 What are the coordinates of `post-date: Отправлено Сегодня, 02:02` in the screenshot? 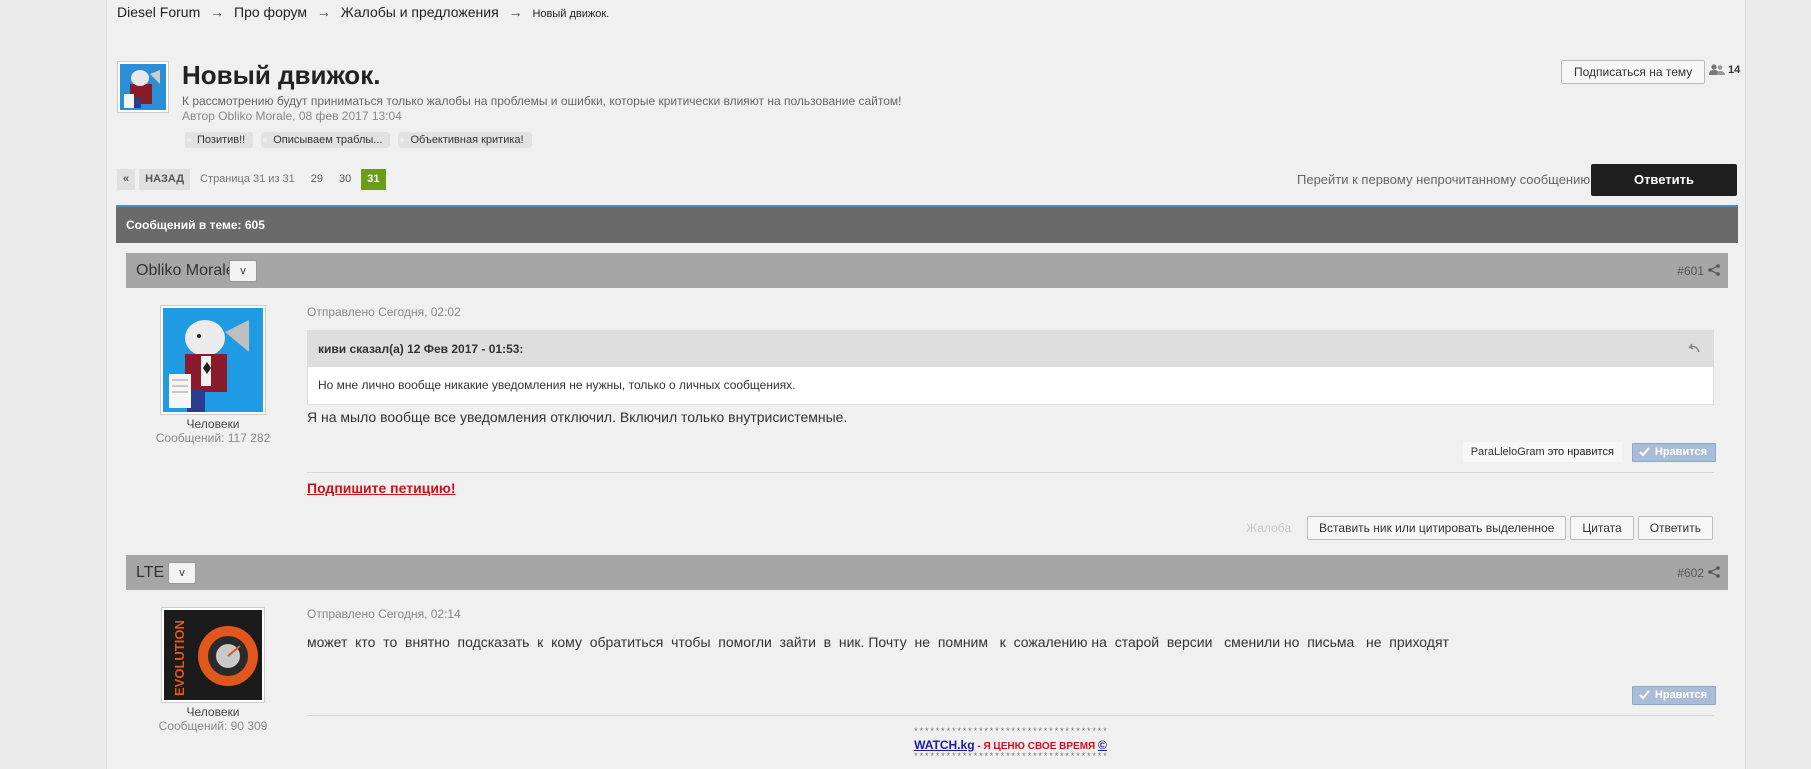 It's located at (384, 312).